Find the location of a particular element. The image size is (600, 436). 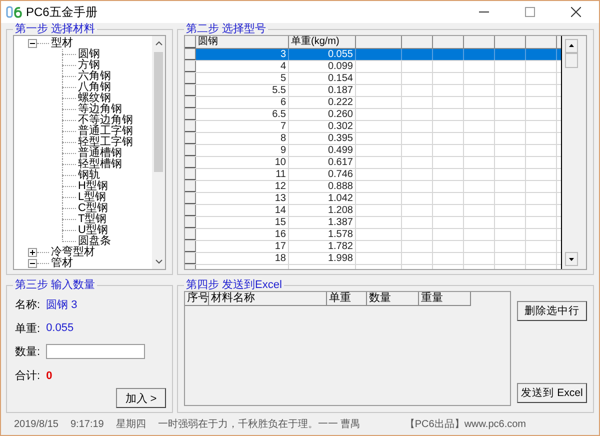

field-label: 合计: is located at coordinates (27, 376).